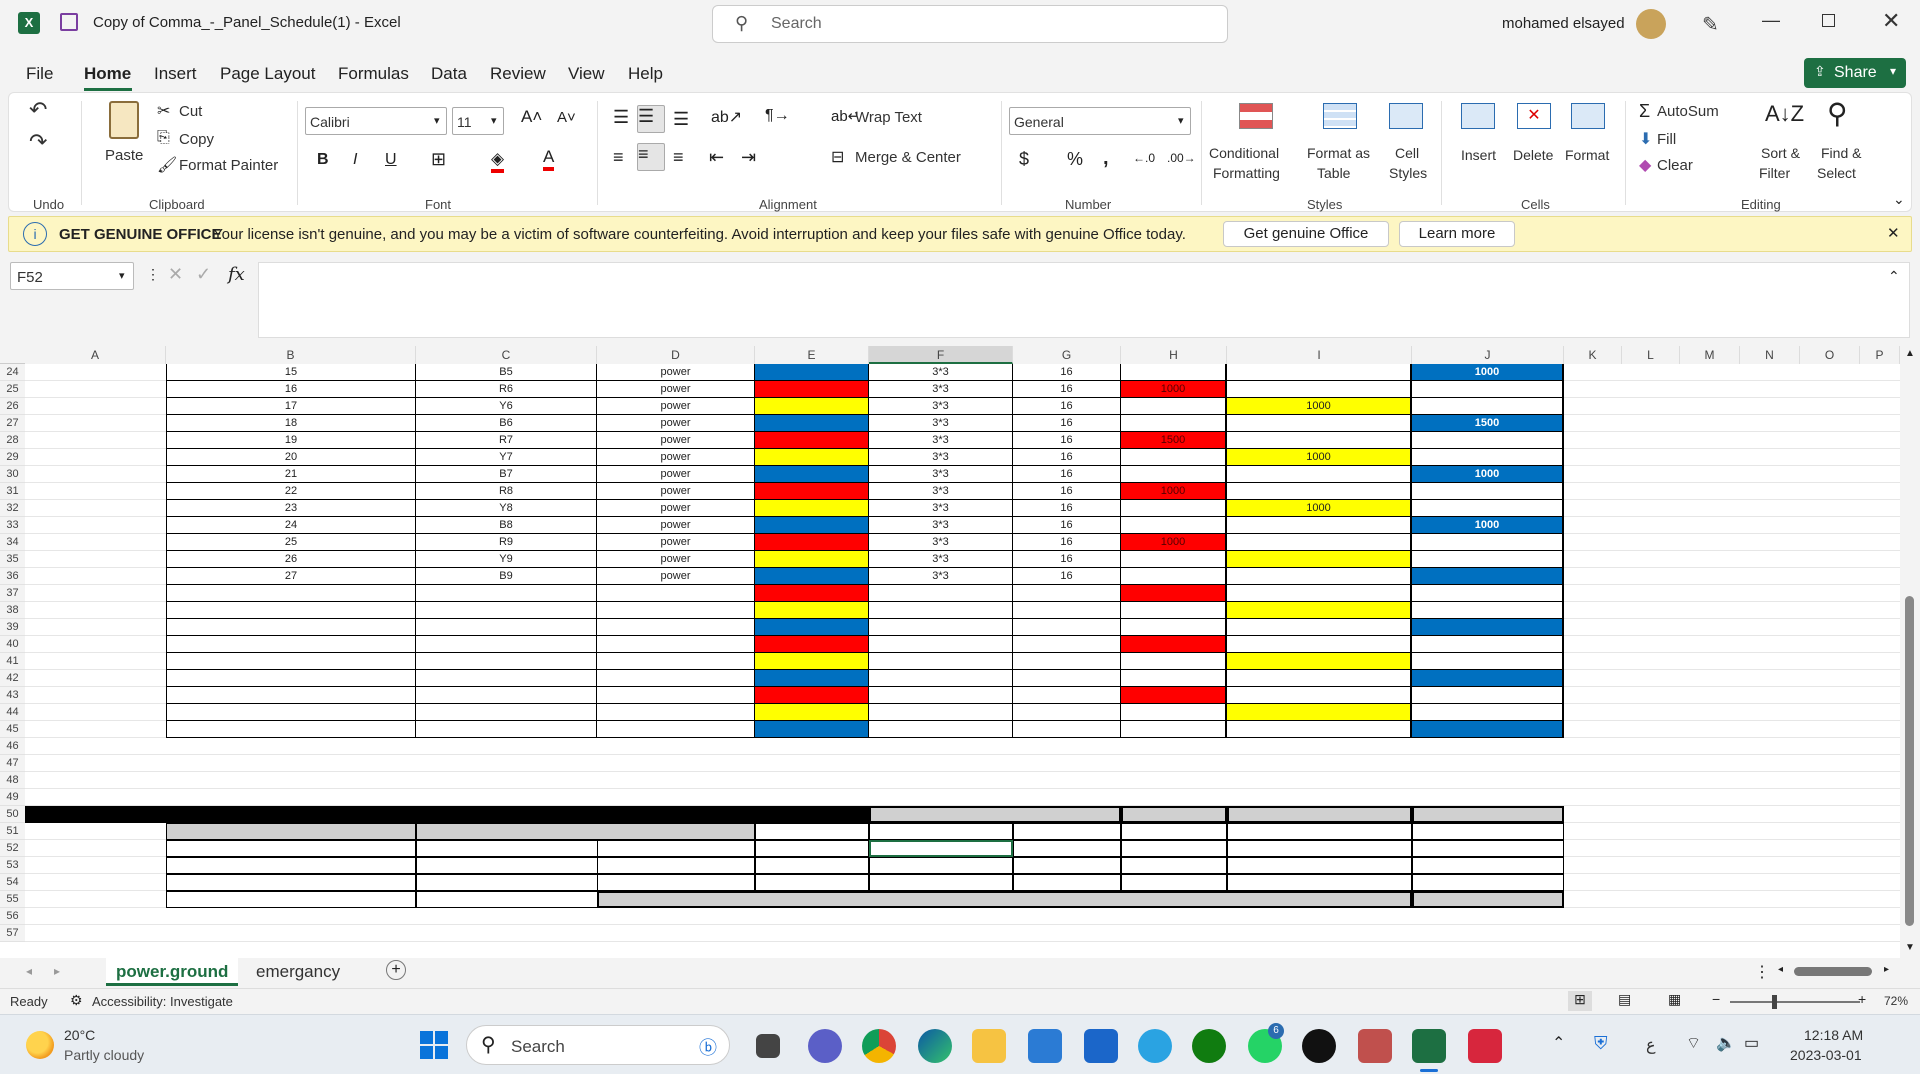  Describe the element at coordinates (506, 474) in the screenshot. I see `schedule-cell: B7` at that location.